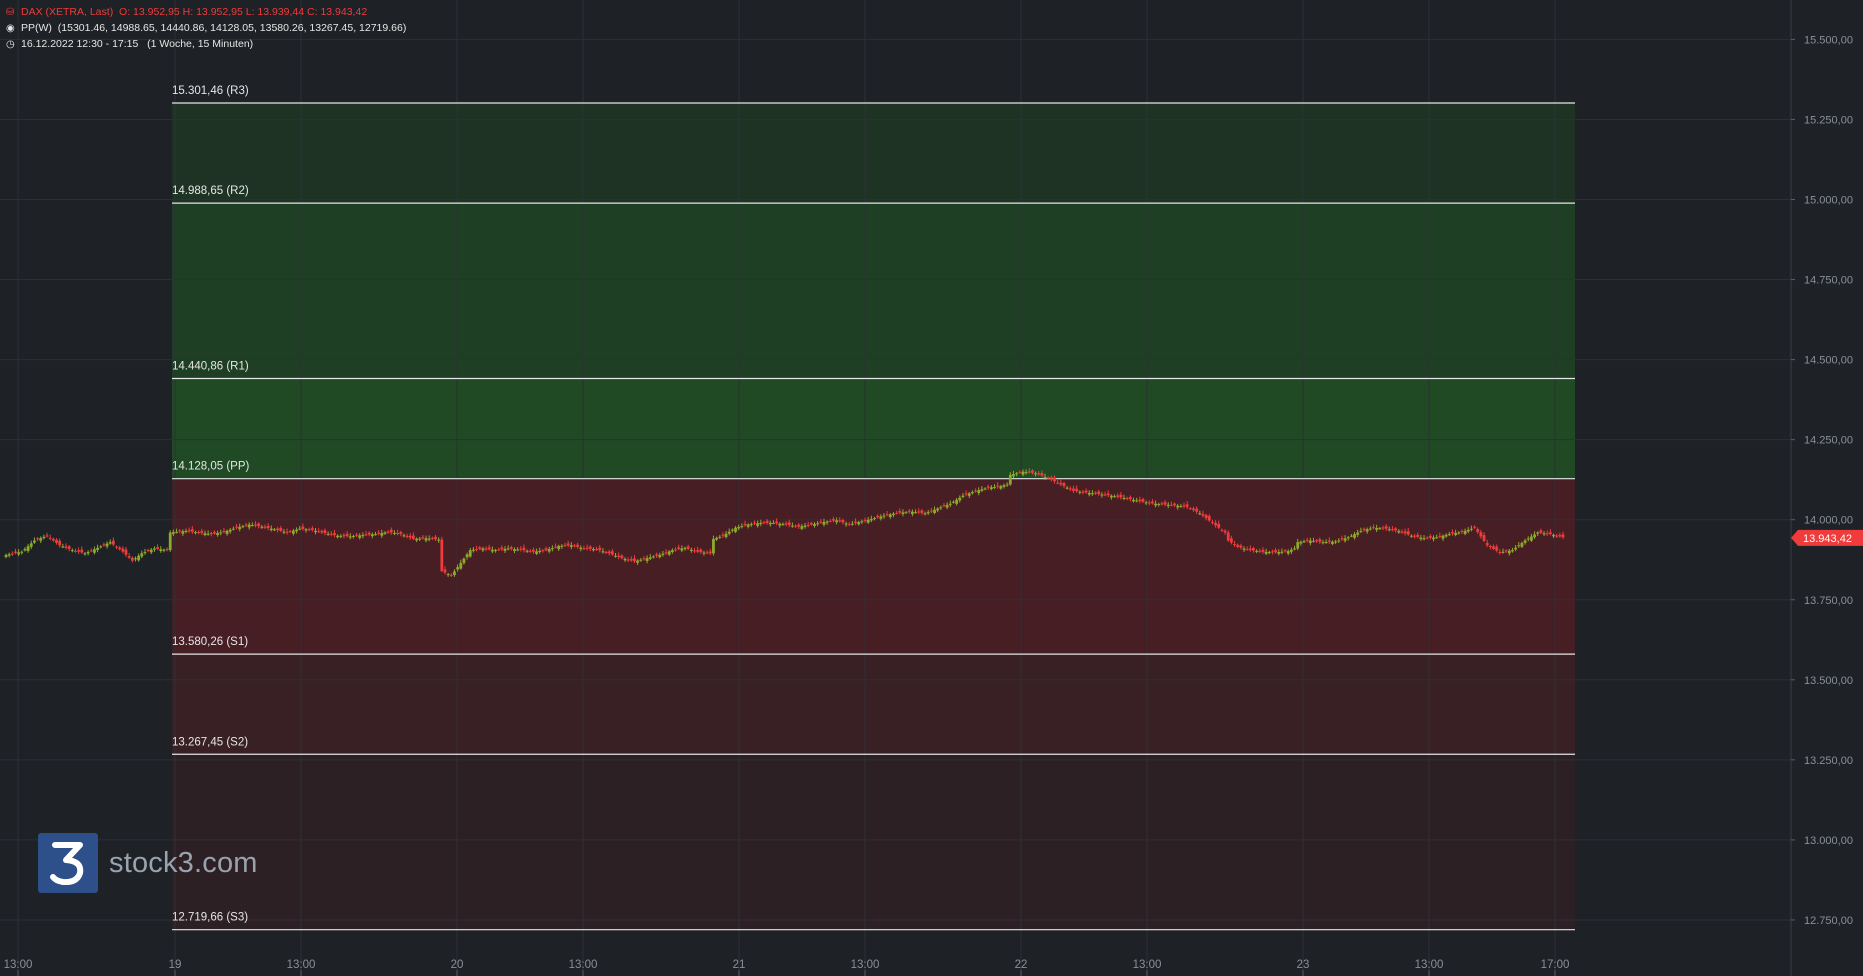 The width and height of the screenshot is (1863, 976). What do you see at coordinates (457, 965) in the screenshot?
I see `x-tick-label: 20` at bounding box center [457, 965].